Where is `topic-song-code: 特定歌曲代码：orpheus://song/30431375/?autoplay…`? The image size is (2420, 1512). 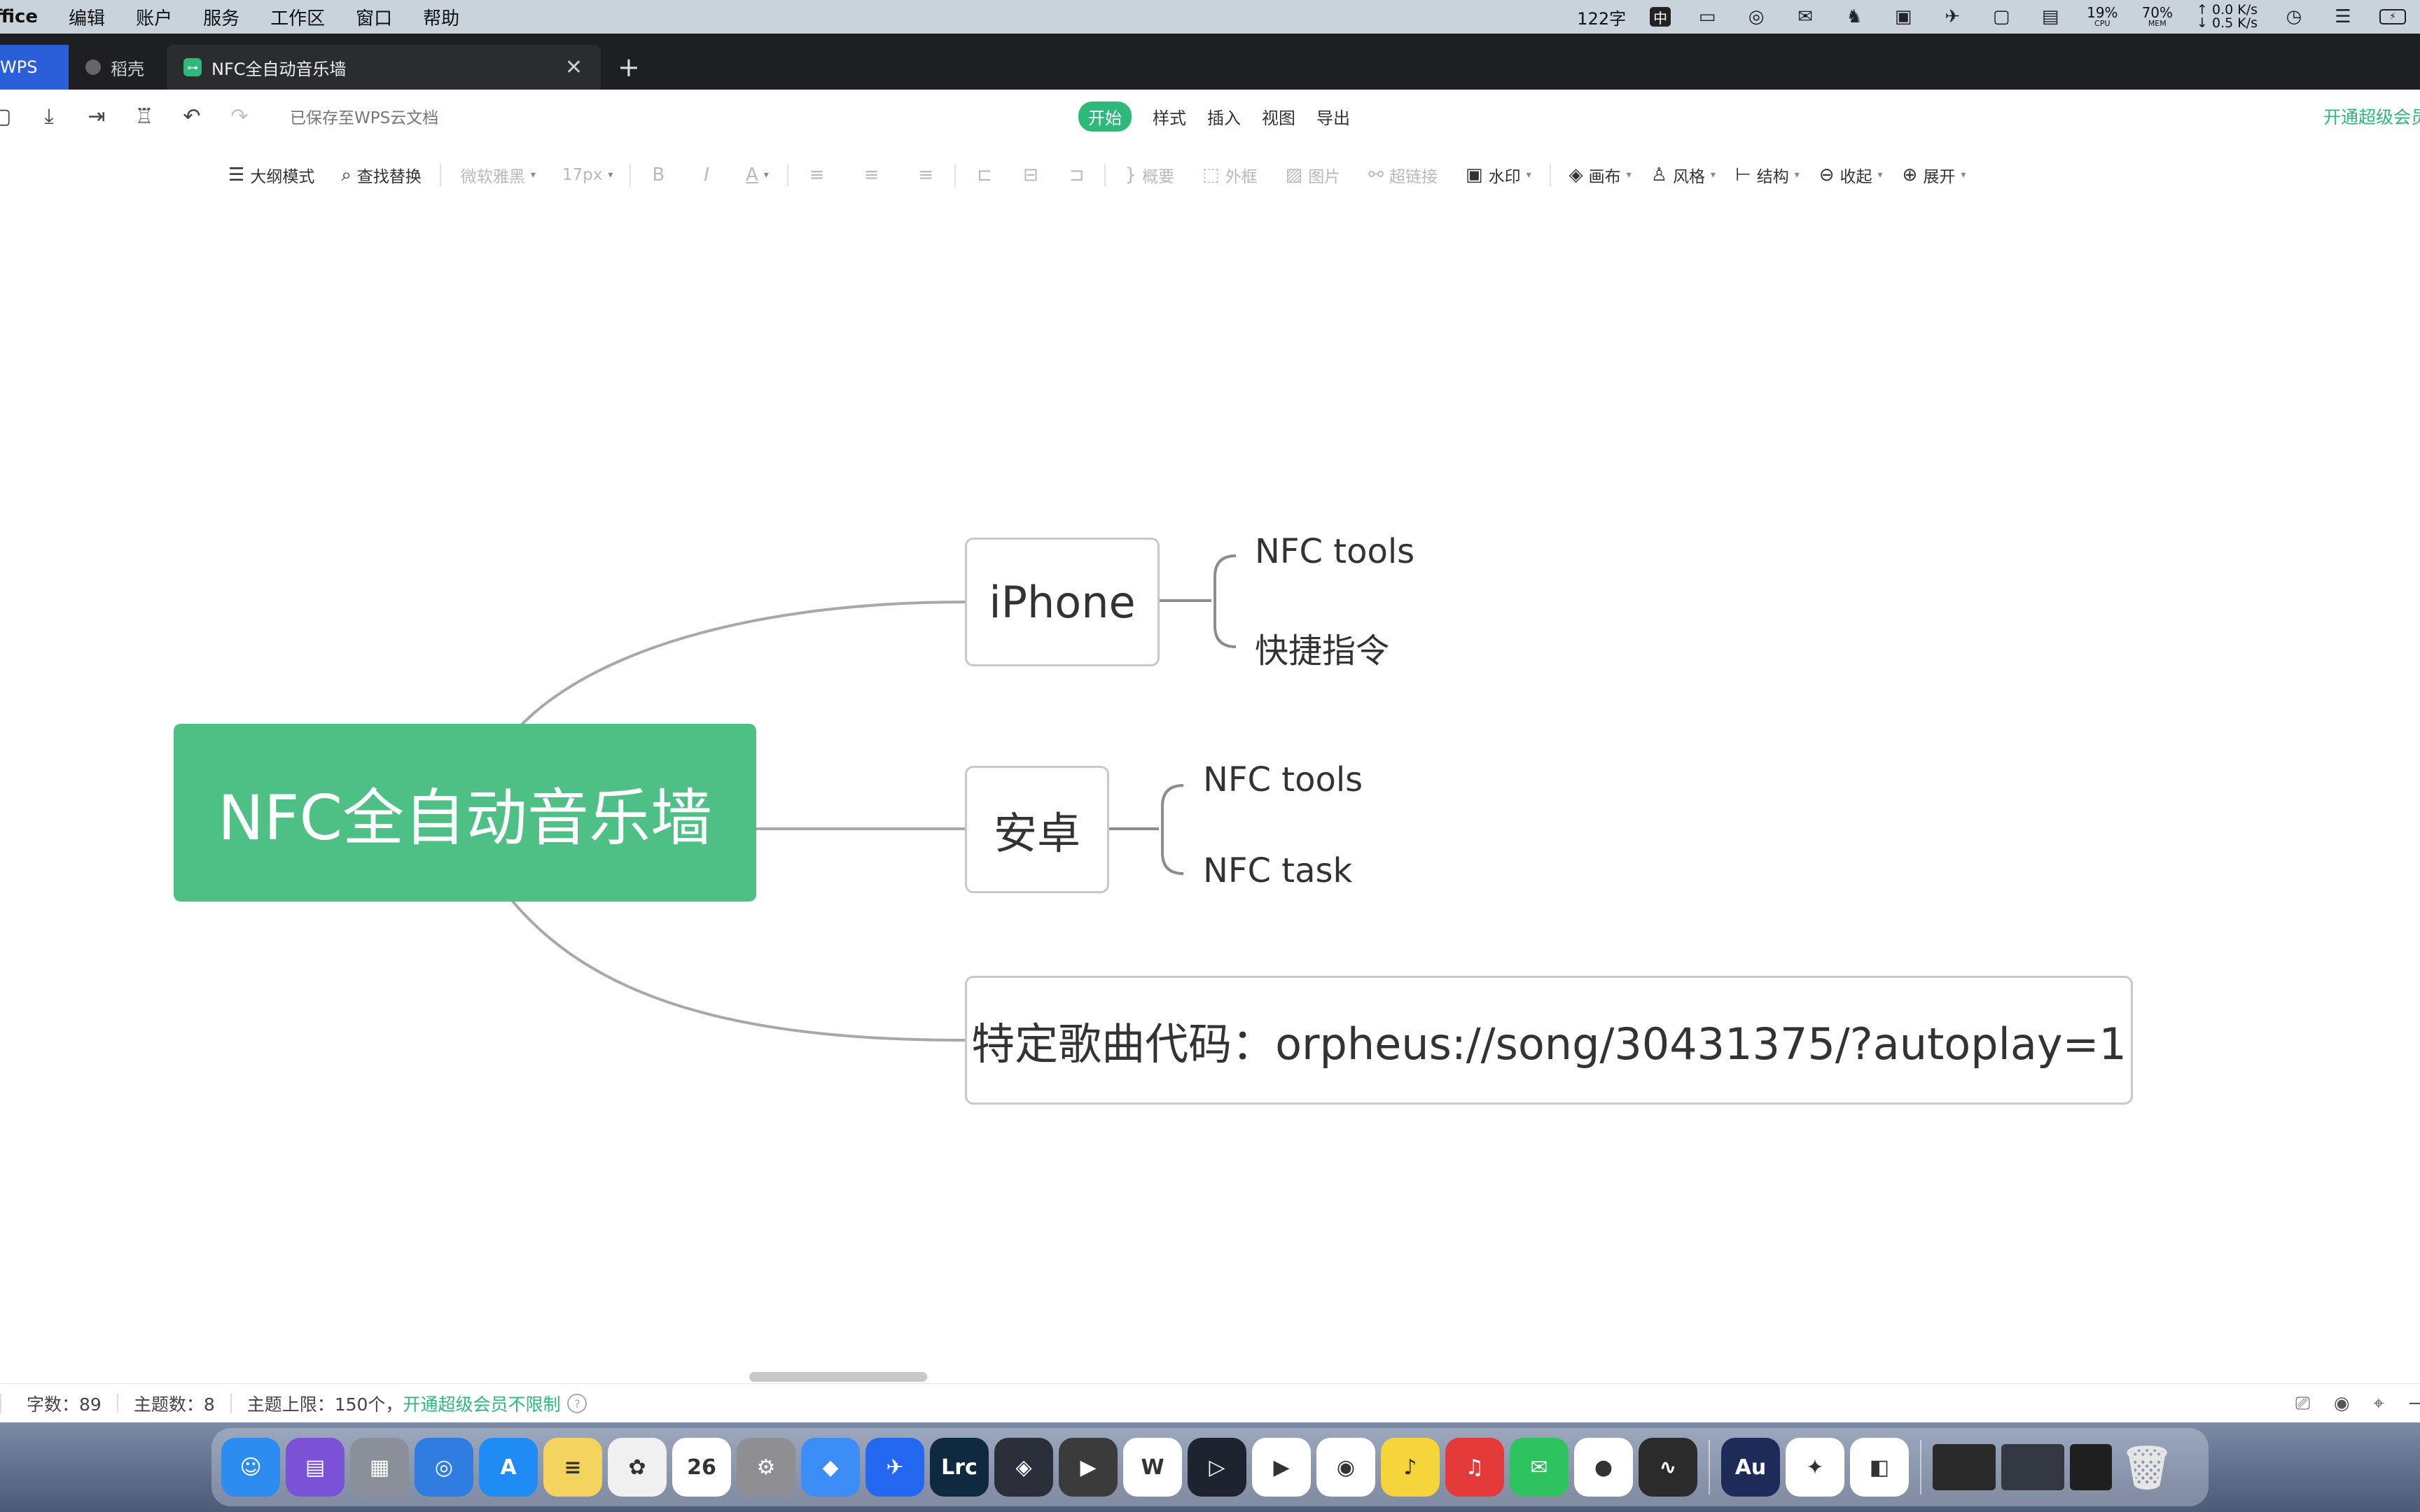
topic-song-code: 特定歌曲代码：orpheus://song/30431375/?autoplay… is located at coordinates (1549, 1040).